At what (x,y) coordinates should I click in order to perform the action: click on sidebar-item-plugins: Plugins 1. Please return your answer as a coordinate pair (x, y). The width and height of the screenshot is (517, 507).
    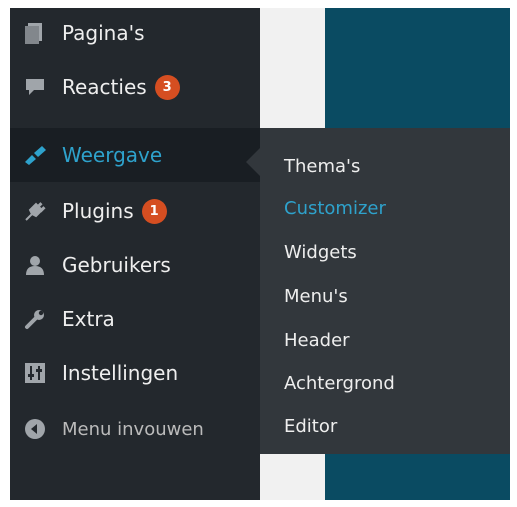
    Looking at the image, I should click on (135, 211).